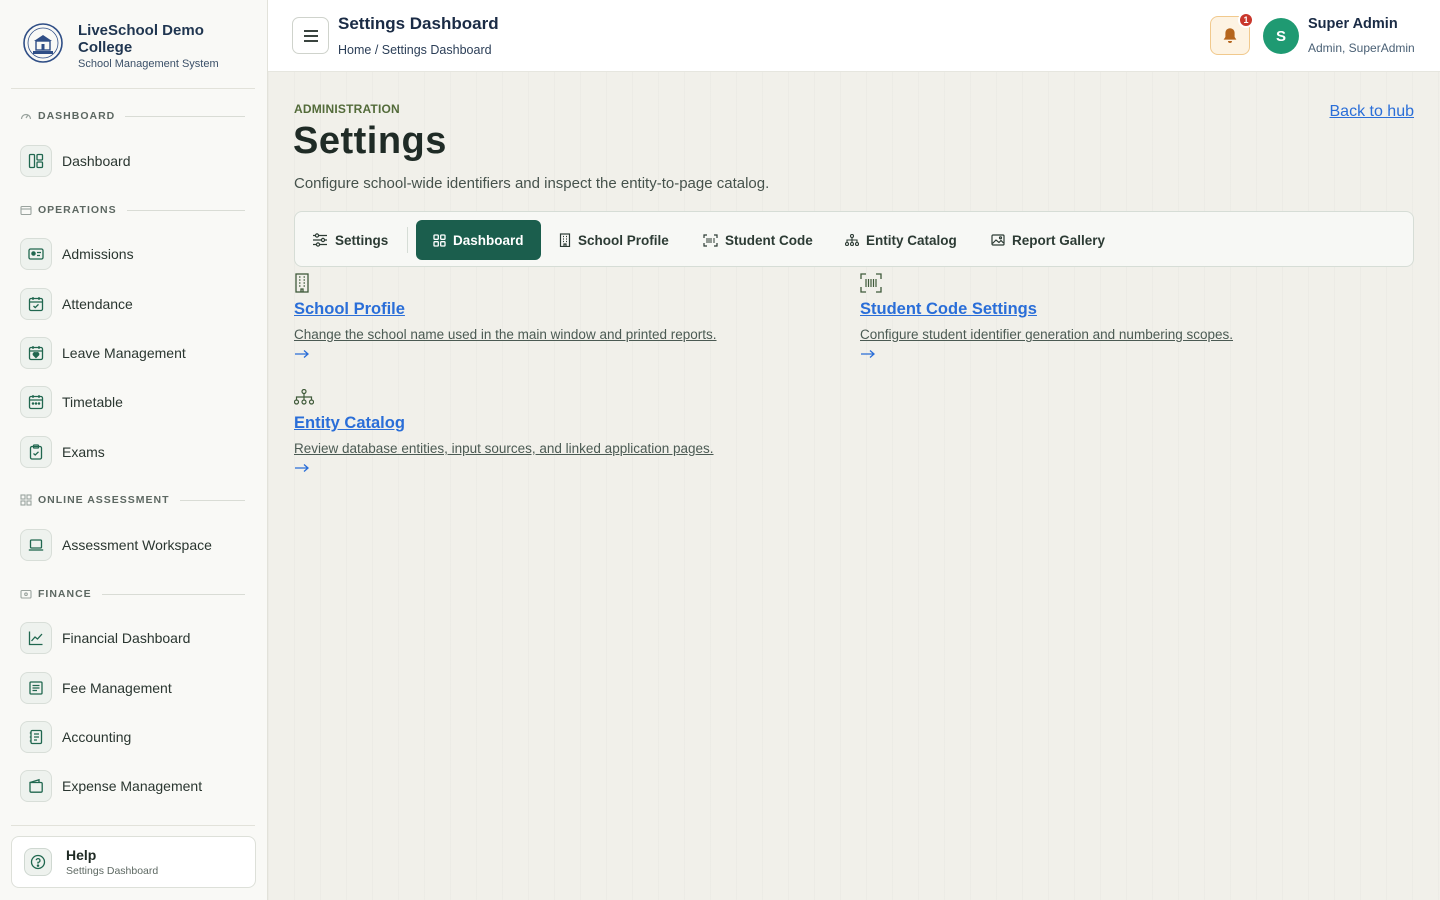 This screenshot has width=1440, height=900. I want to click on sidebar-item-label: Dashboard, so click(96, 161).